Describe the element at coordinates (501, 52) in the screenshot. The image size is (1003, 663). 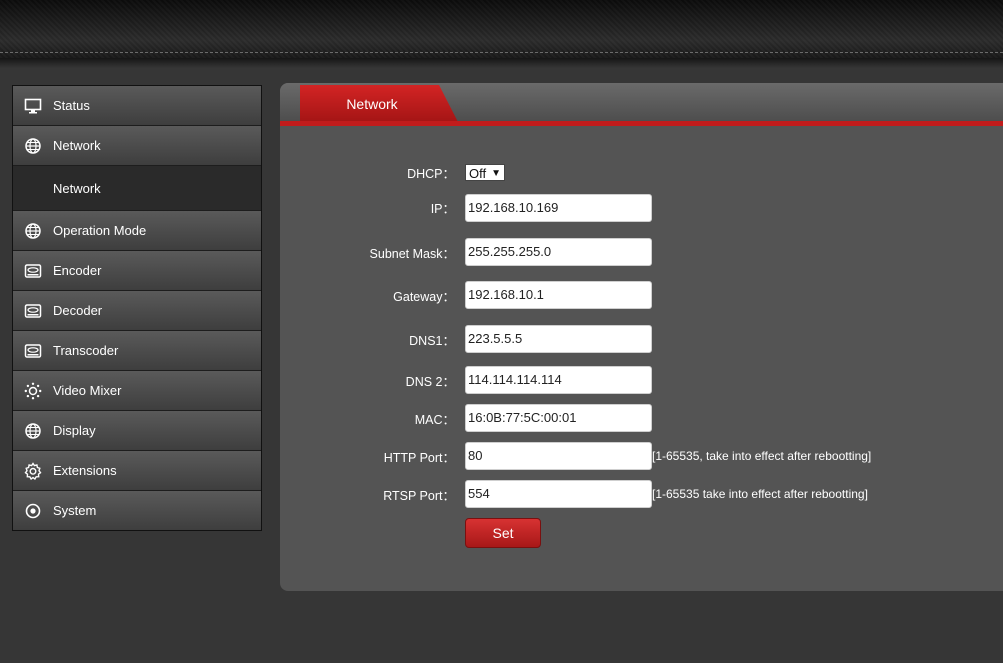
I see `banner-stitch` at that location.